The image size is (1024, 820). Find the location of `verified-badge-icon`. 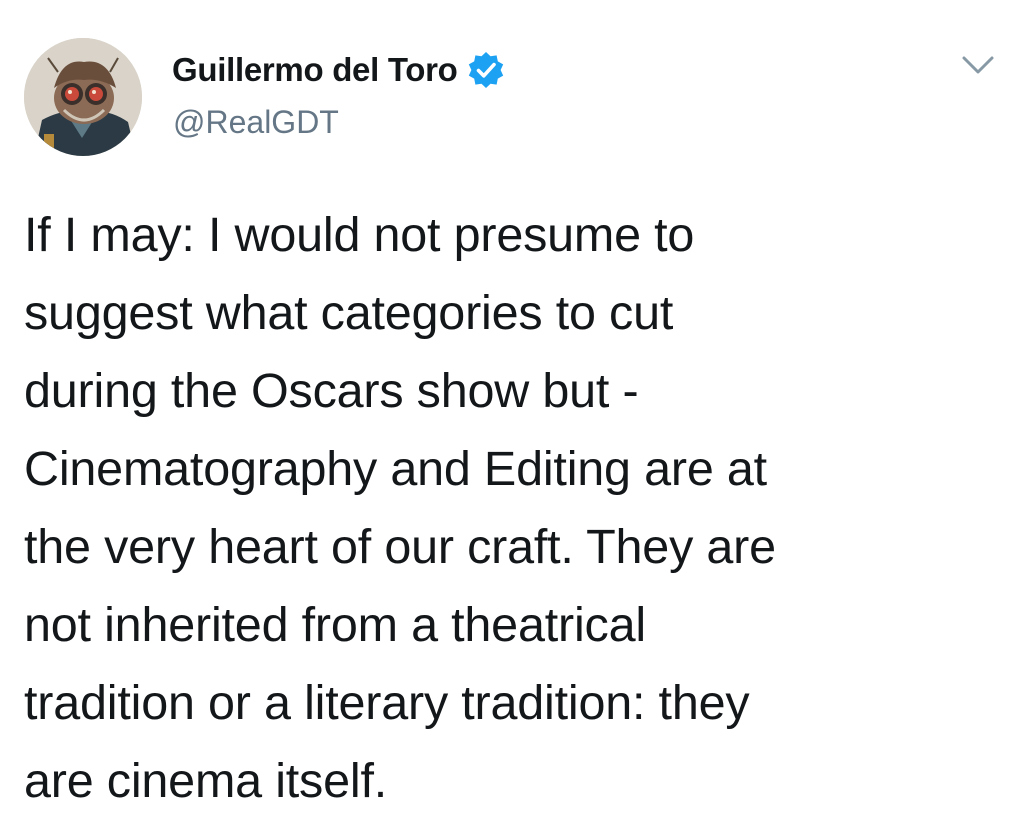

verified-badge-icon is located at coordinates (485, 70).